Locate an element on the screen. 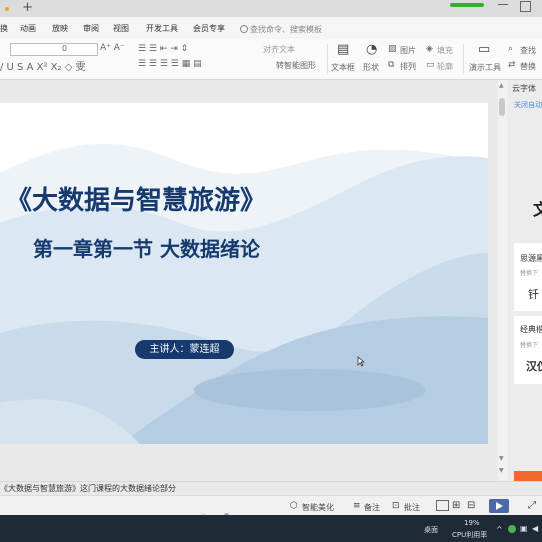 This screenshot has width=542, height=542. beautify-icon: ⬡ is located at coordinates (294, 506).